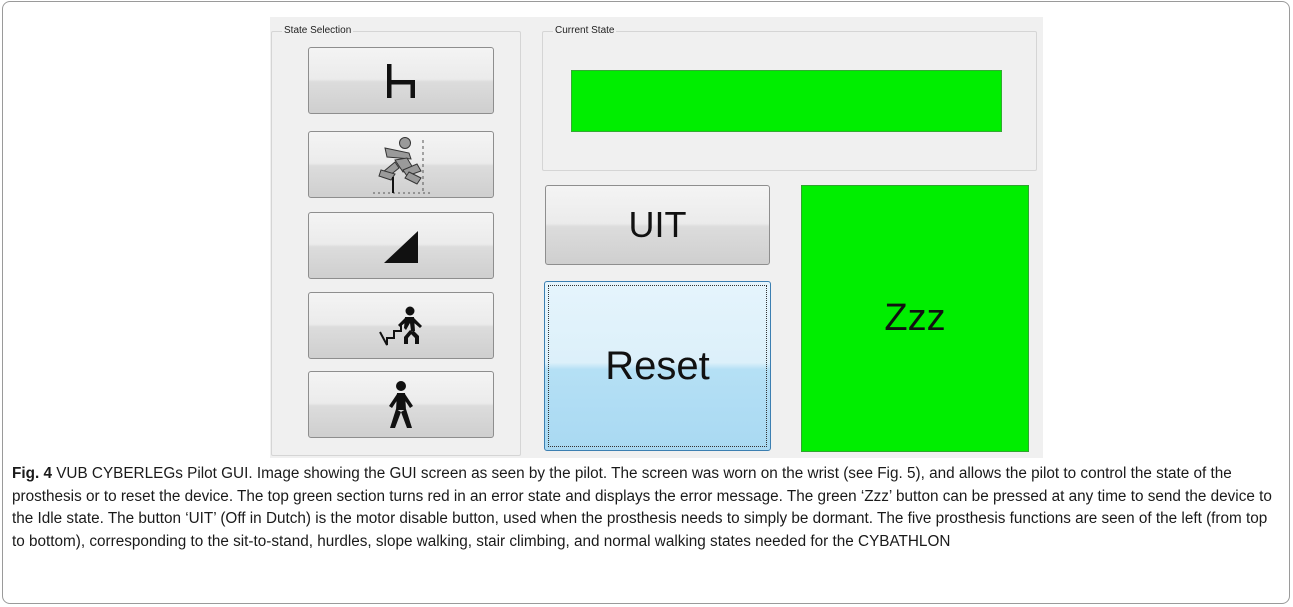 This screenshot has width=1293, height=607. What do you see at coordinates (585, 31) in the screenshot?
I see `current-state-title: Current State` at bounding box center [585, 31].